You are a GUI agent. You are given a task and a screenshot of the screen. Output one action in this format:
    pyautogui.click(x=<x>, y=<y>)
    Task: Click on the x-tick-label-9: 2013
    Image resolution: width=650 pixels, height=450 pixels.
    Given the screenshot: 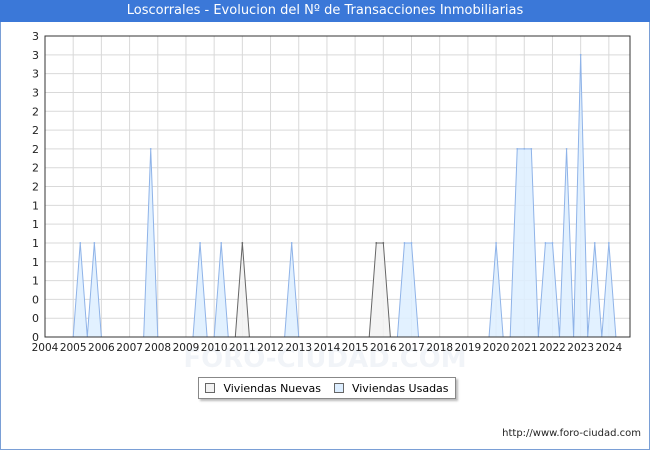 What is the action you would take?
    pyautogui.click(x=298, y=348)
    